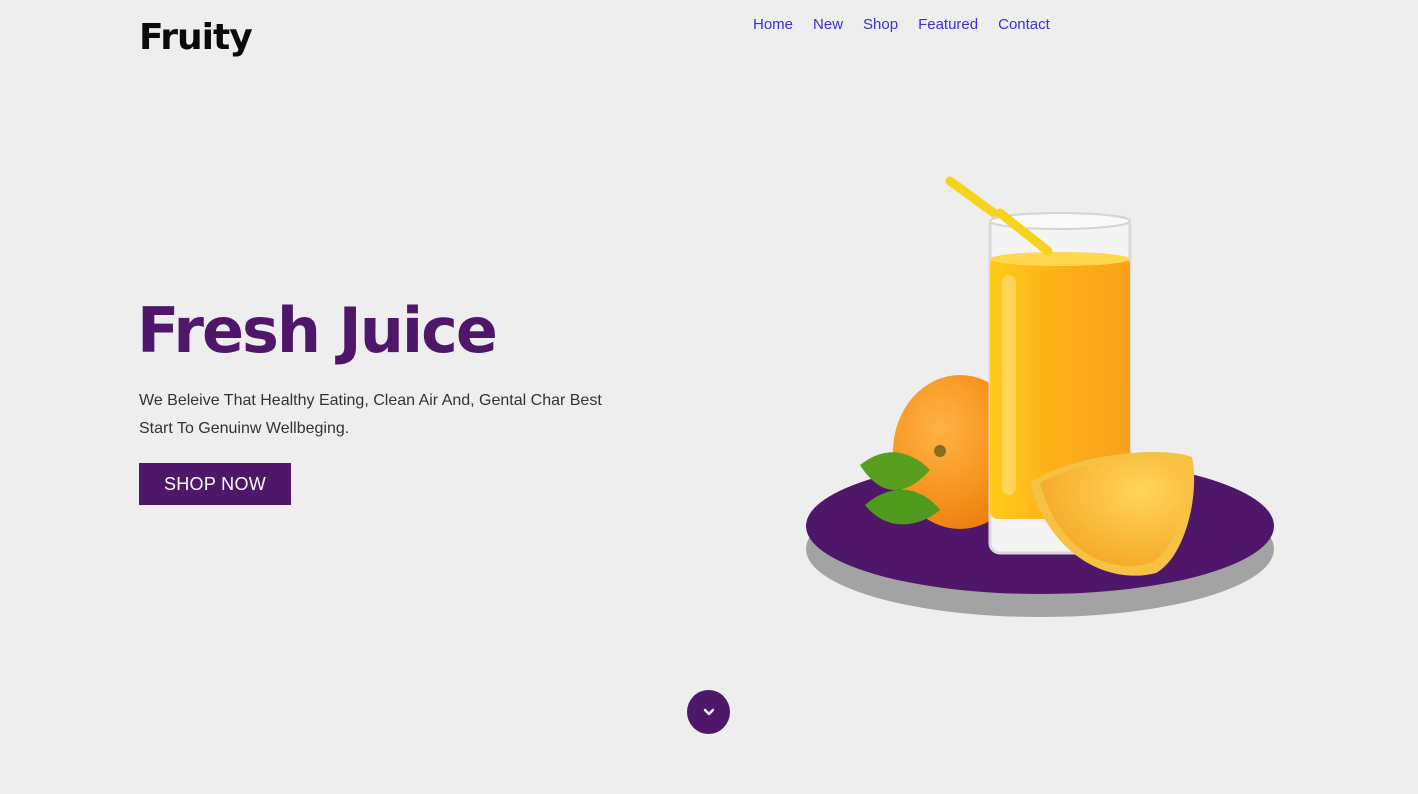  What do you see at coordinates (317, 330) in the screenshot?
I see `hero-title: Fresh Juice` at bounding box center [317, 330].